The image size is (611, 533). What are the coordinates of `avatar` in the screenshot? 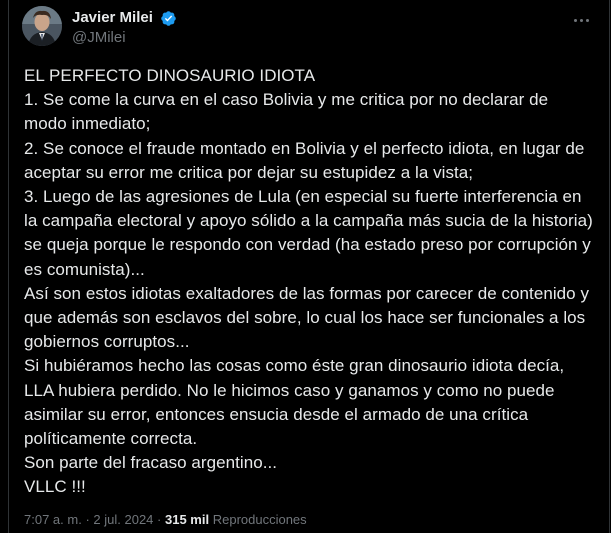 It's located at (42, 26).